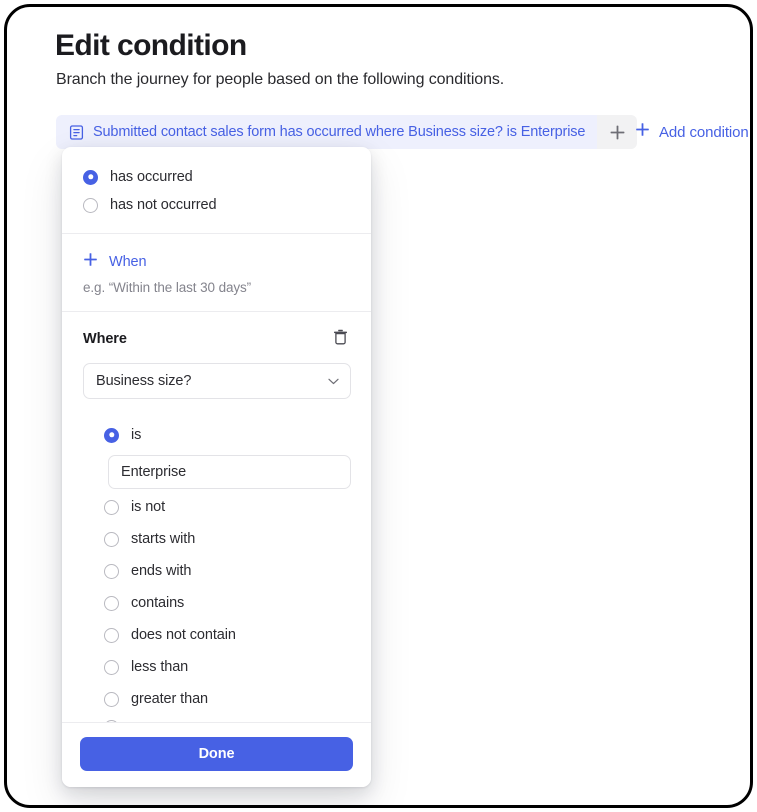 This screenshot has width=757, height=812. Describe the element at coordinates (158, 603) in the screenshot. I see `operator-option-label: contains` at that location.